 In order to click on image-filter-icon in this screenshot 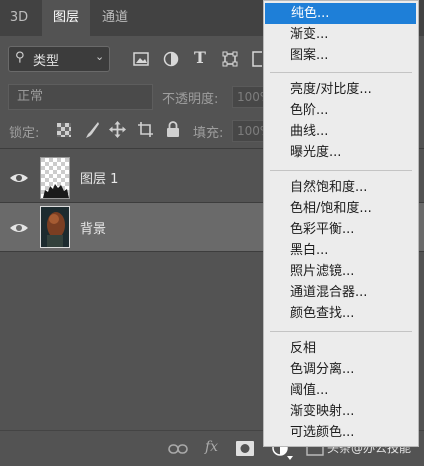, I will do `click(141, 59)`.